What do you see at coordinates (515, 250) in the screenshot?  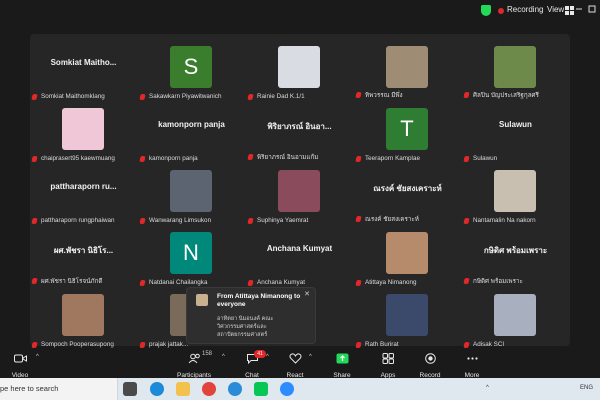 I see `participant-name-display: กษิดิศ พร้อมเพราะ` at bounding box center [515, 250].